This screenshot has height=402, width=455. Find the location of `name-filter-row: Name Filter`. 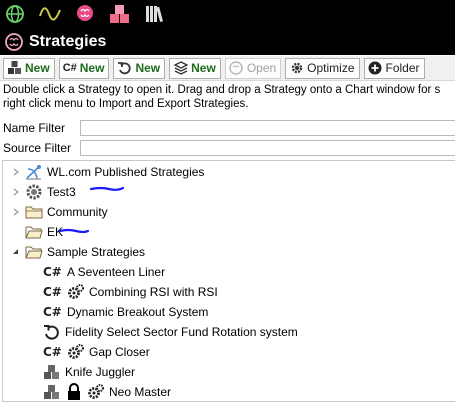

name-filter-row: Name Filter is located at coordinates (227, 127).